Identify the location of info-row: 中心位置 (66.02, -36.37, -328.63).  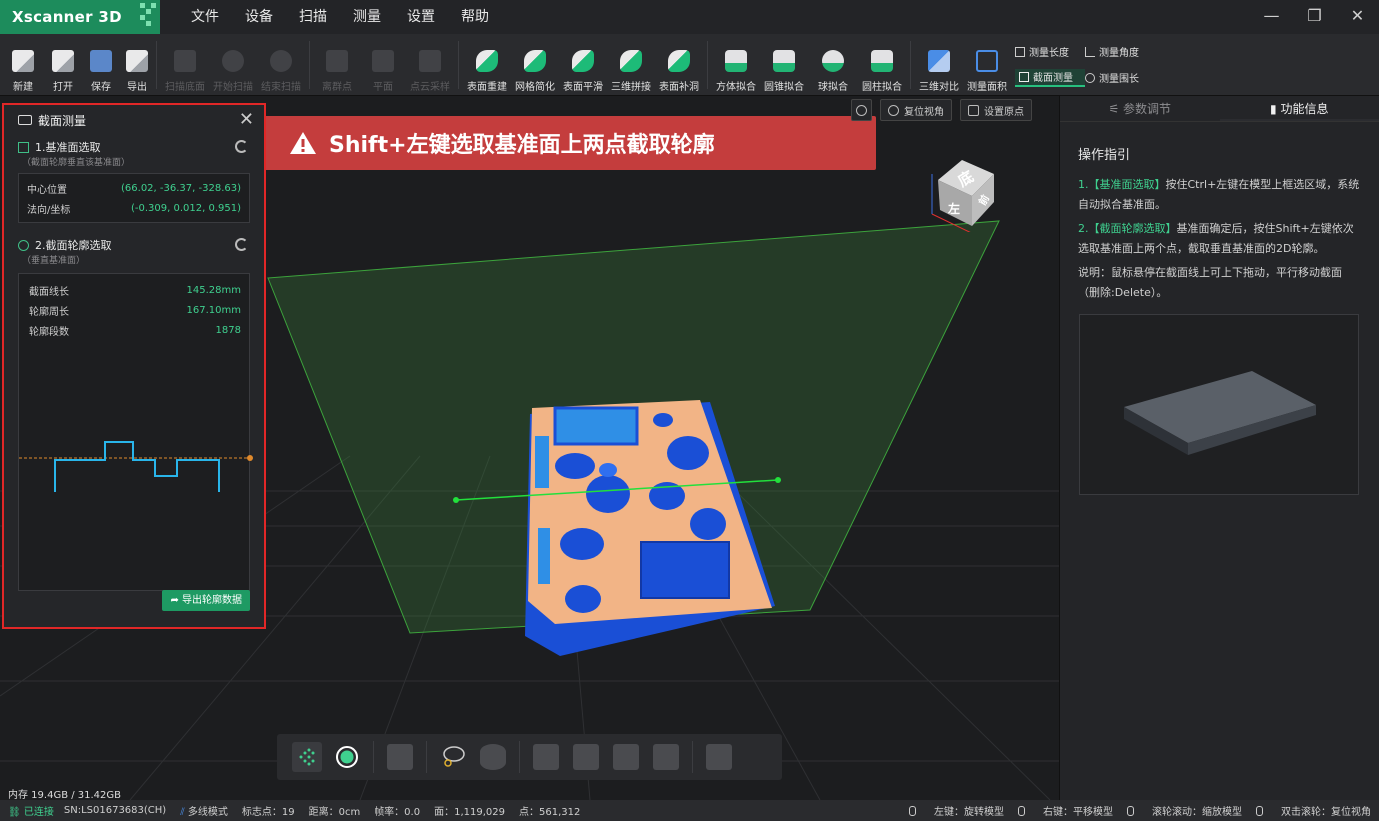
(134, 188).